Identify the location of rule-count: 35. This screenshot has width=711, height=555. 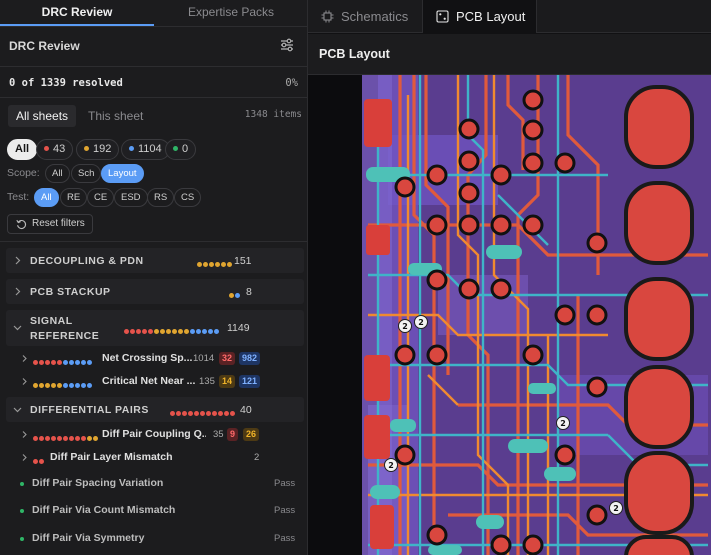
(218, 434).